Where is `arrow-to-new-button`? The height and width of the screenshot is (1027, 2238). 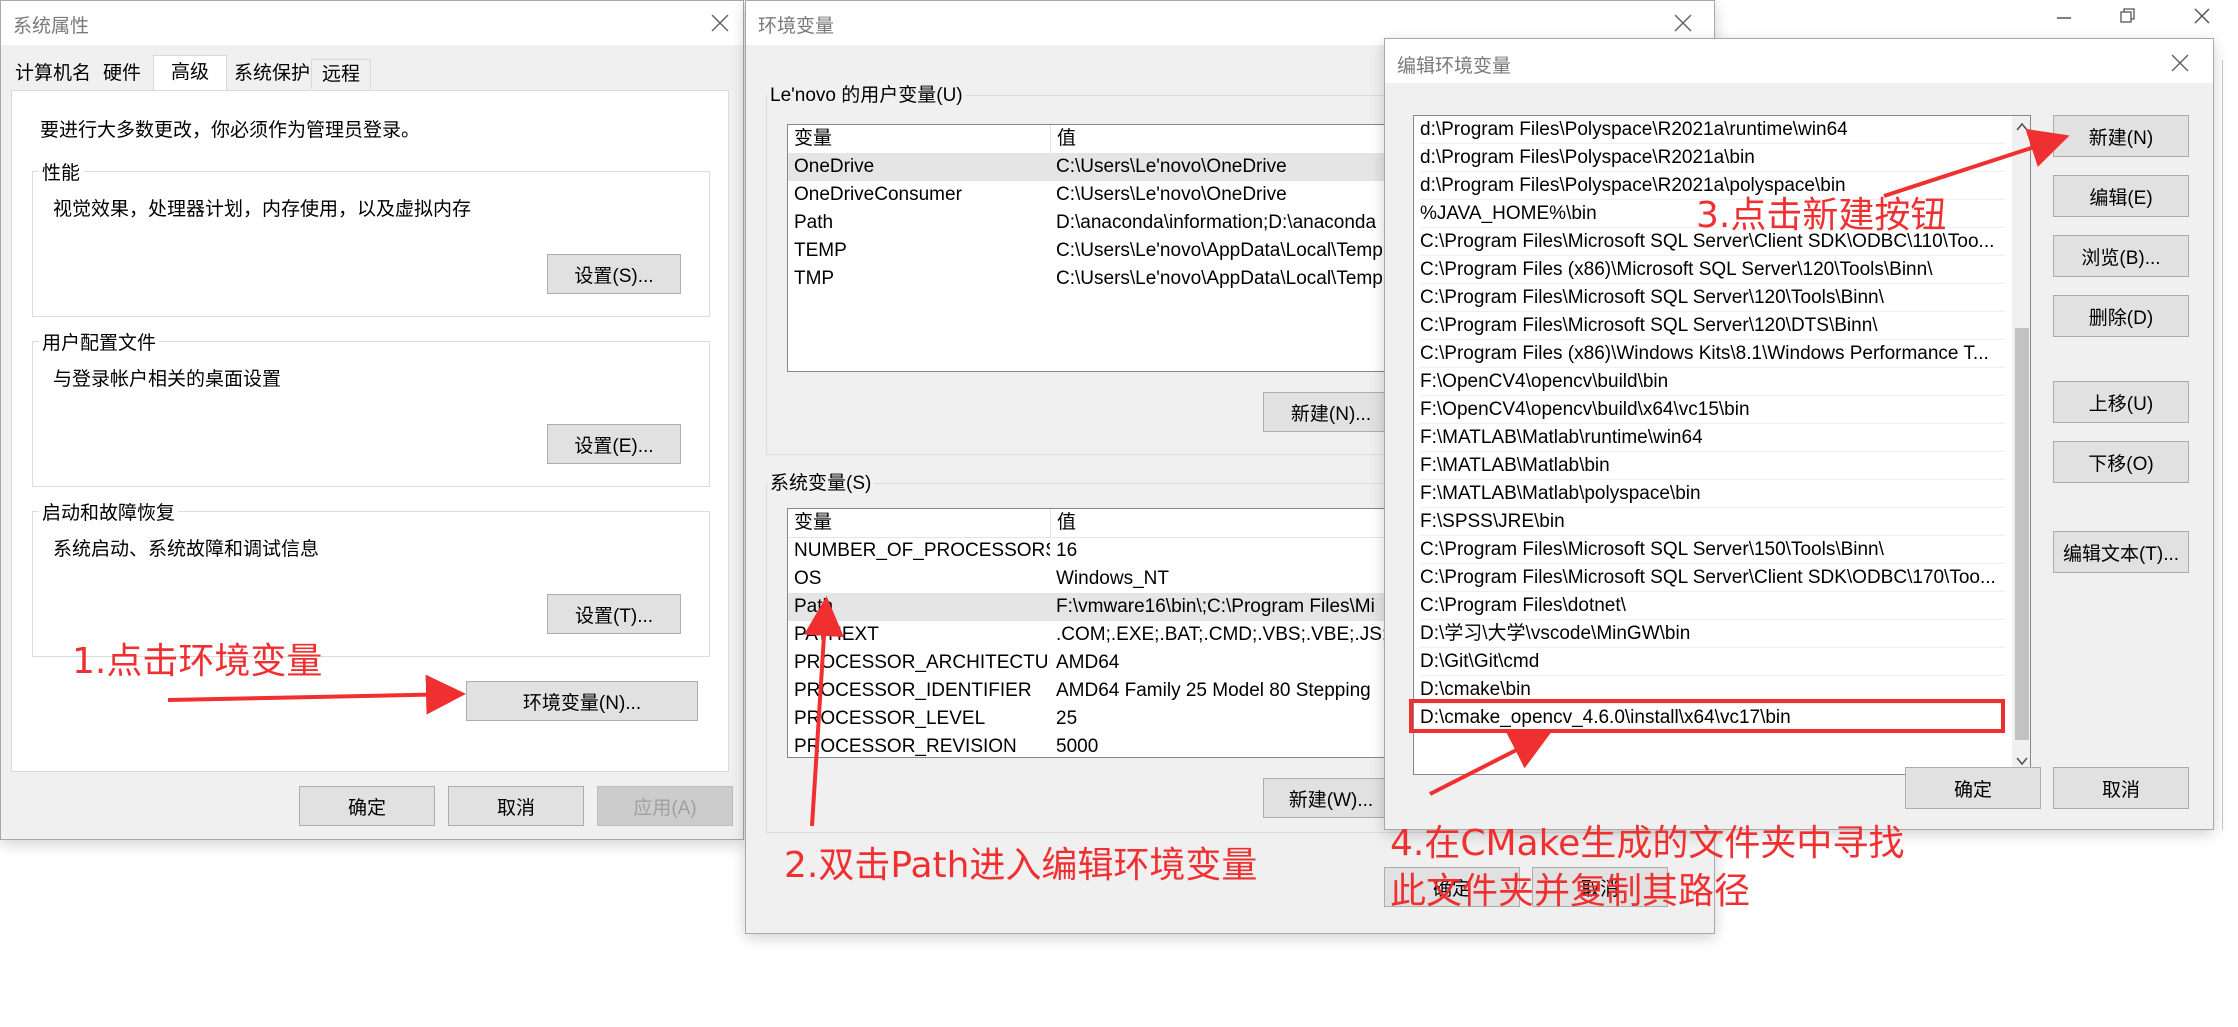 arrow-to-new-button is located at coordinates (1976, 163).